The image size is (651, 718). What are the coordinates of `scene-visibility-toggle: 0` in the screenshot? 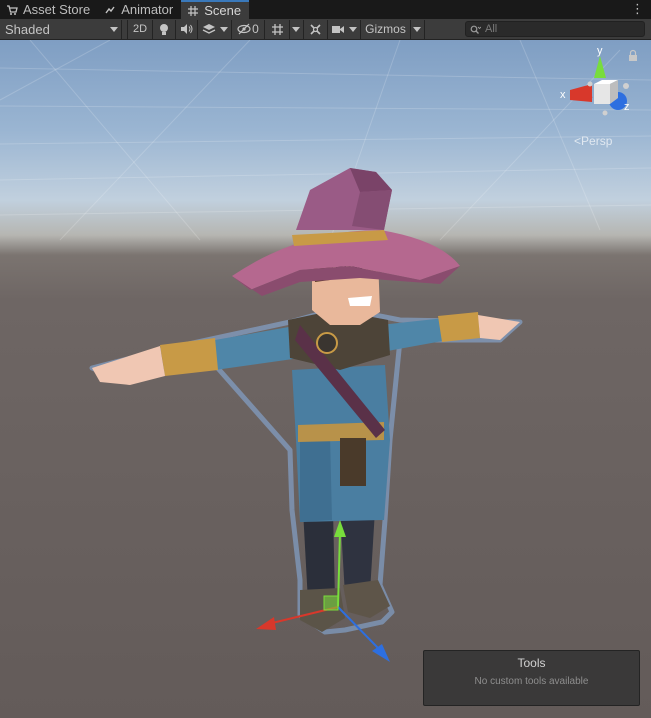 It's located at (248, 29).